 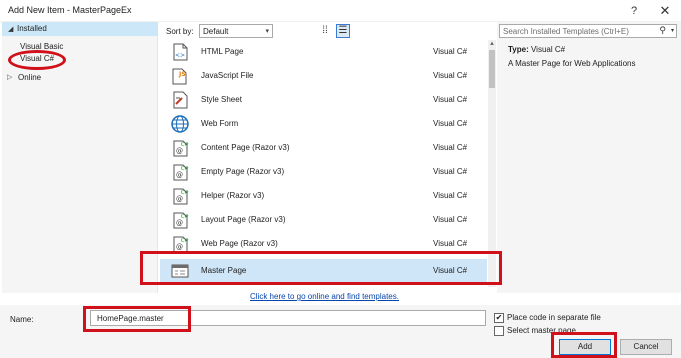 I want to click on sort-by-dropdown: Default ▾, so click(x=236, y=31).